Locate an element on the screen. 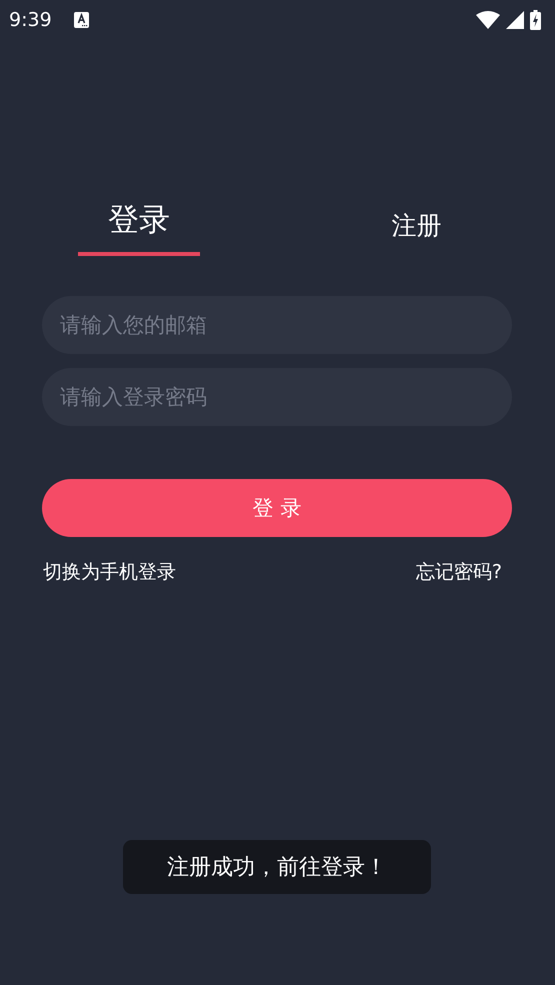 This screenshot has height=985, width=555. toast-message: 注册成功，前往登录！ is located at coordinates (277, 867).